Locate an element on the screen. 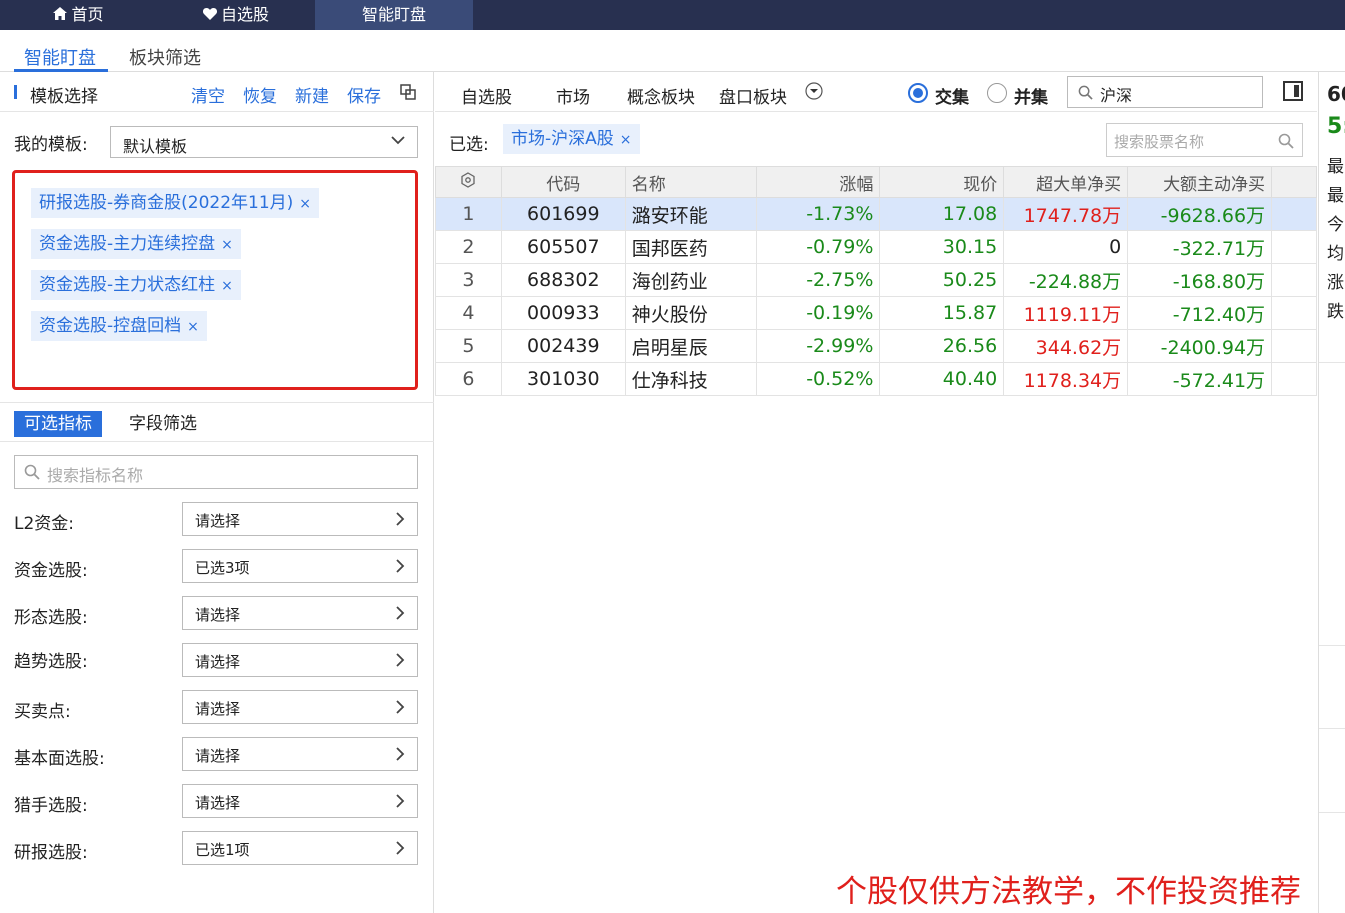 This screenshot has height=913, width=1345. big-active-net-buy: -712.40万 is located at coordinates (1200, 313).